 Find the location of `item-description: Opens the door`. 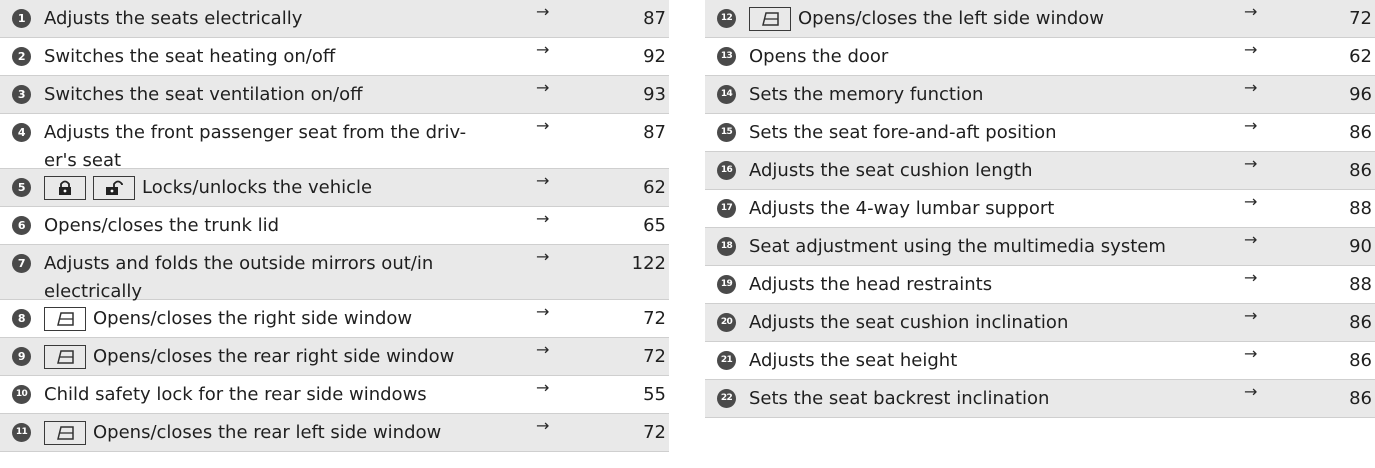

item-description: Opens the door is located at coordinates (818, 57).